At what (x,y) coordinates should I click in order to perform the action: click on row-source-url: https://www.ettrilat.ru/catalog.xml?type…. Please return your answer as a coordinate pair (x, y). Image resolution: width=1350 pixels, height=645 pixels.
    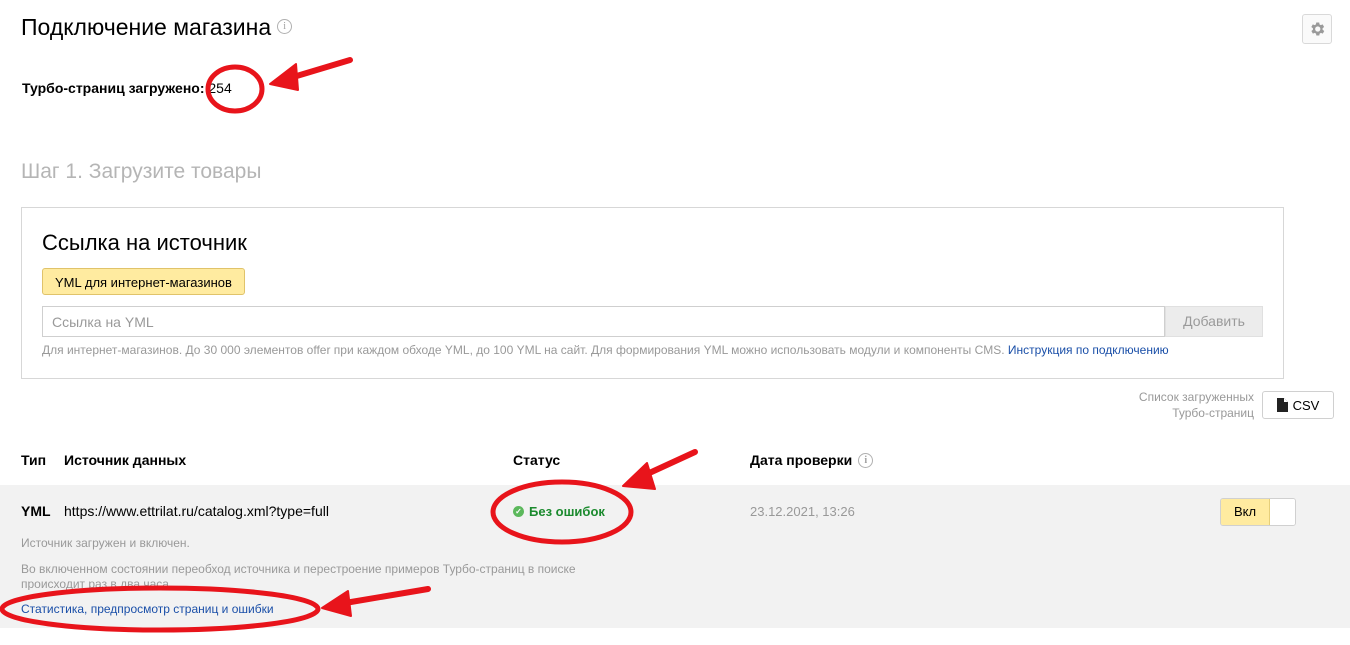
    Looking at the image, I should click on (196, 511).